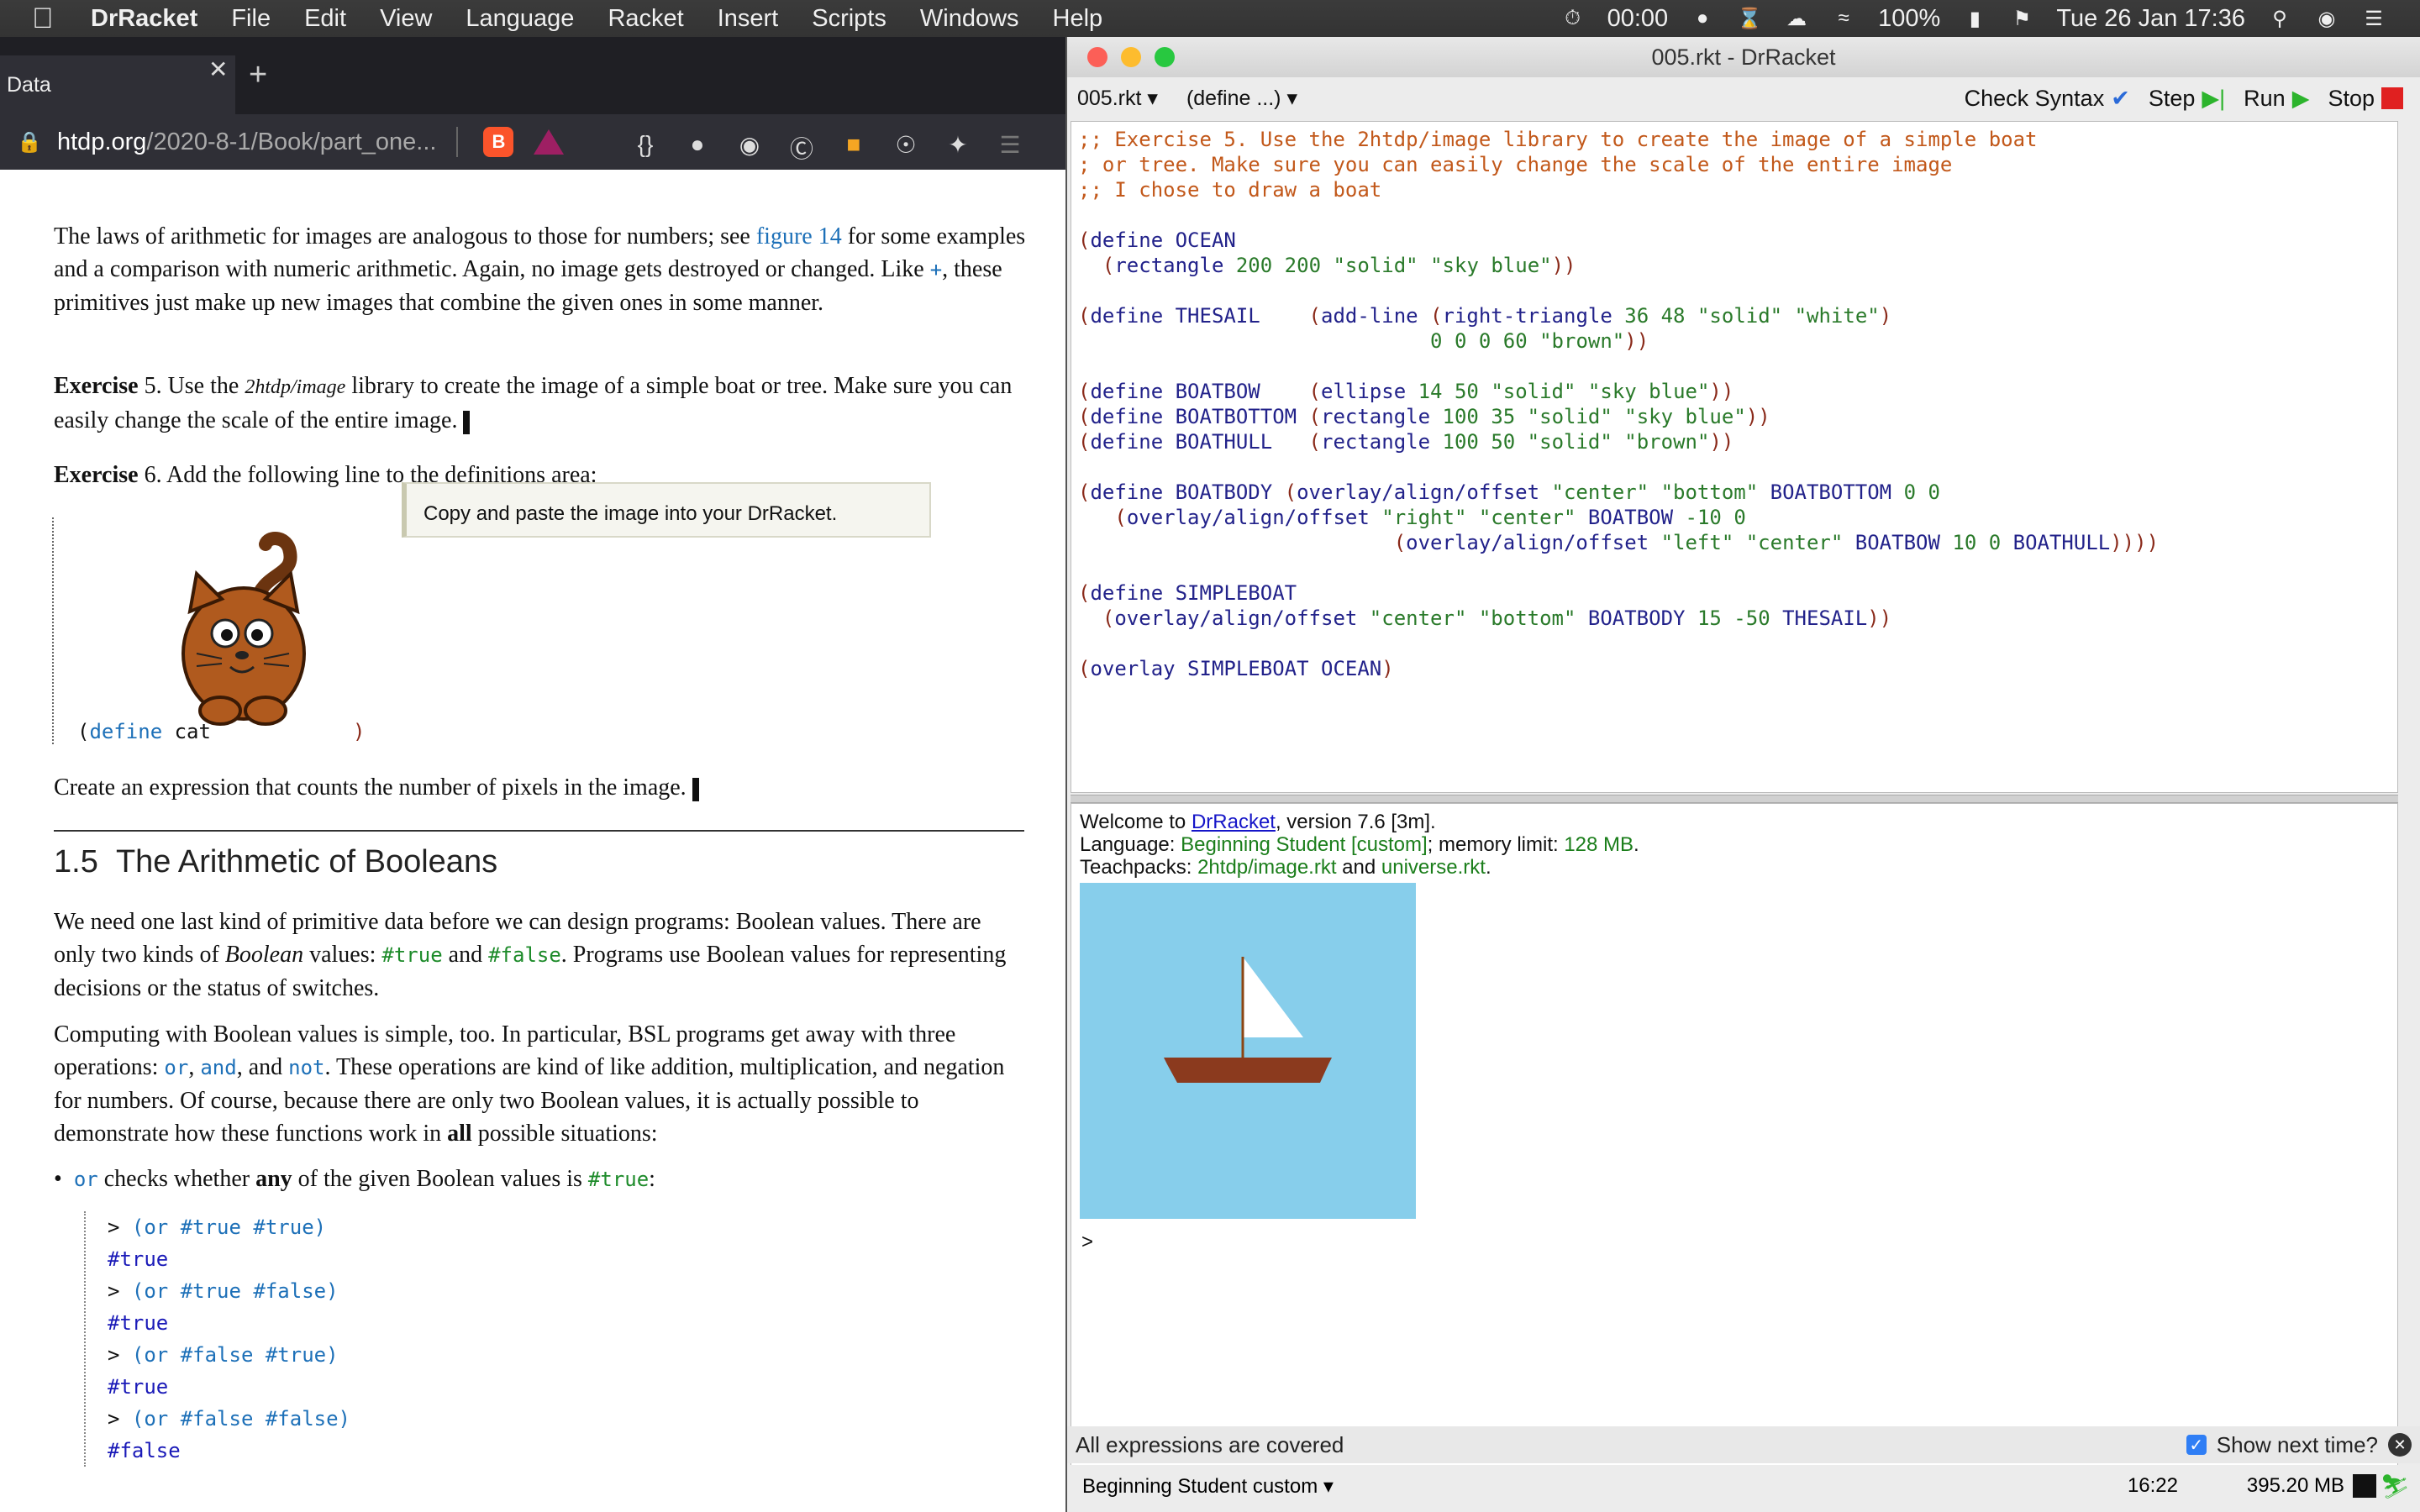 Image resolution: width=2420 pixels, height=1512 pixels. I want to click on extension-icon: ■, so click(854, 148).